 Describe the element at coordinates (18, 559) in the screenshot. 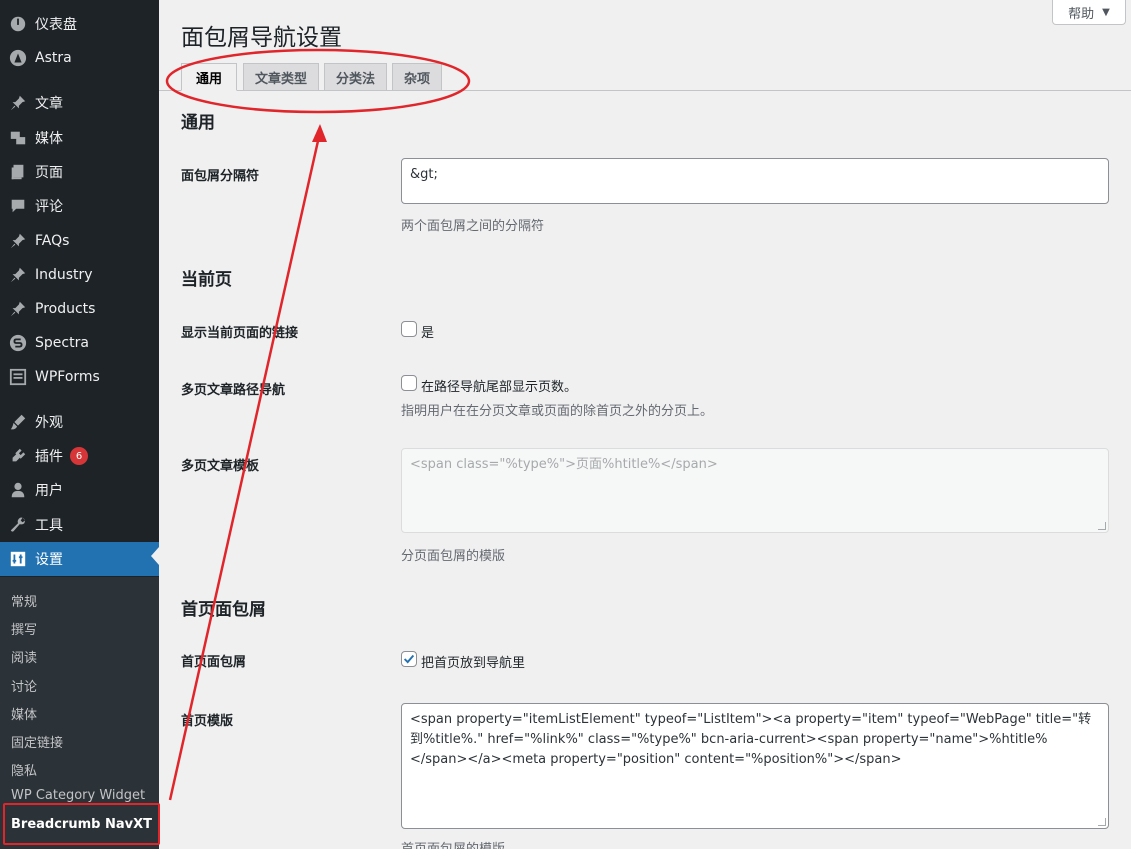

I see `settings-icon` at that location.